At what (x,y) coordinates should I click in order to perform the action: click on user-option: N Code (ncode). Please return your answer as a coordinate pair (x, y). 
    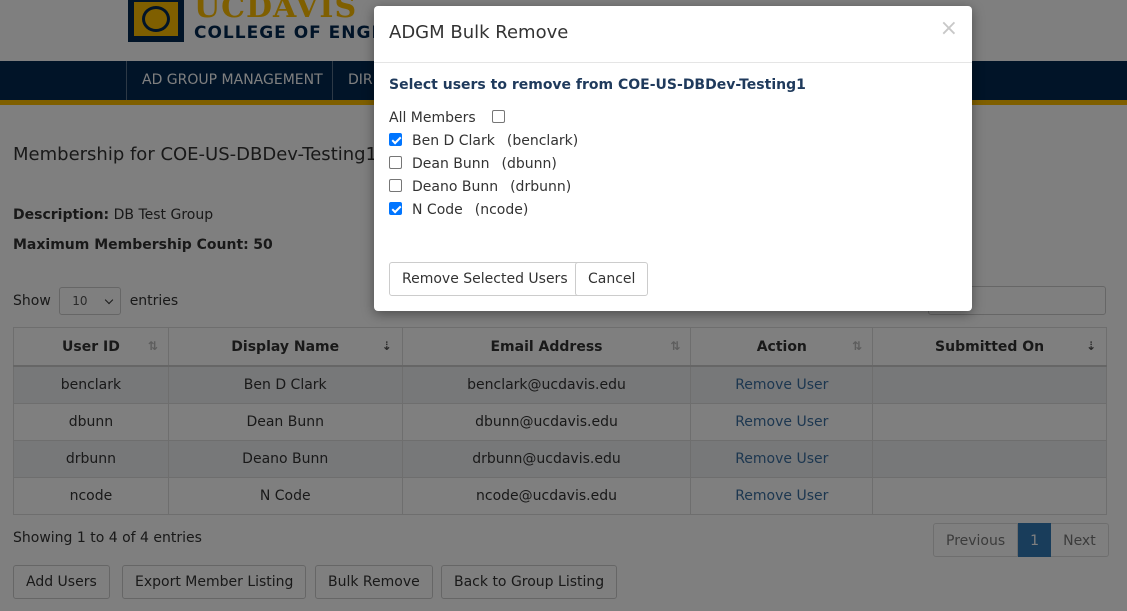
    Looking at the image, I should click on (458, 210).